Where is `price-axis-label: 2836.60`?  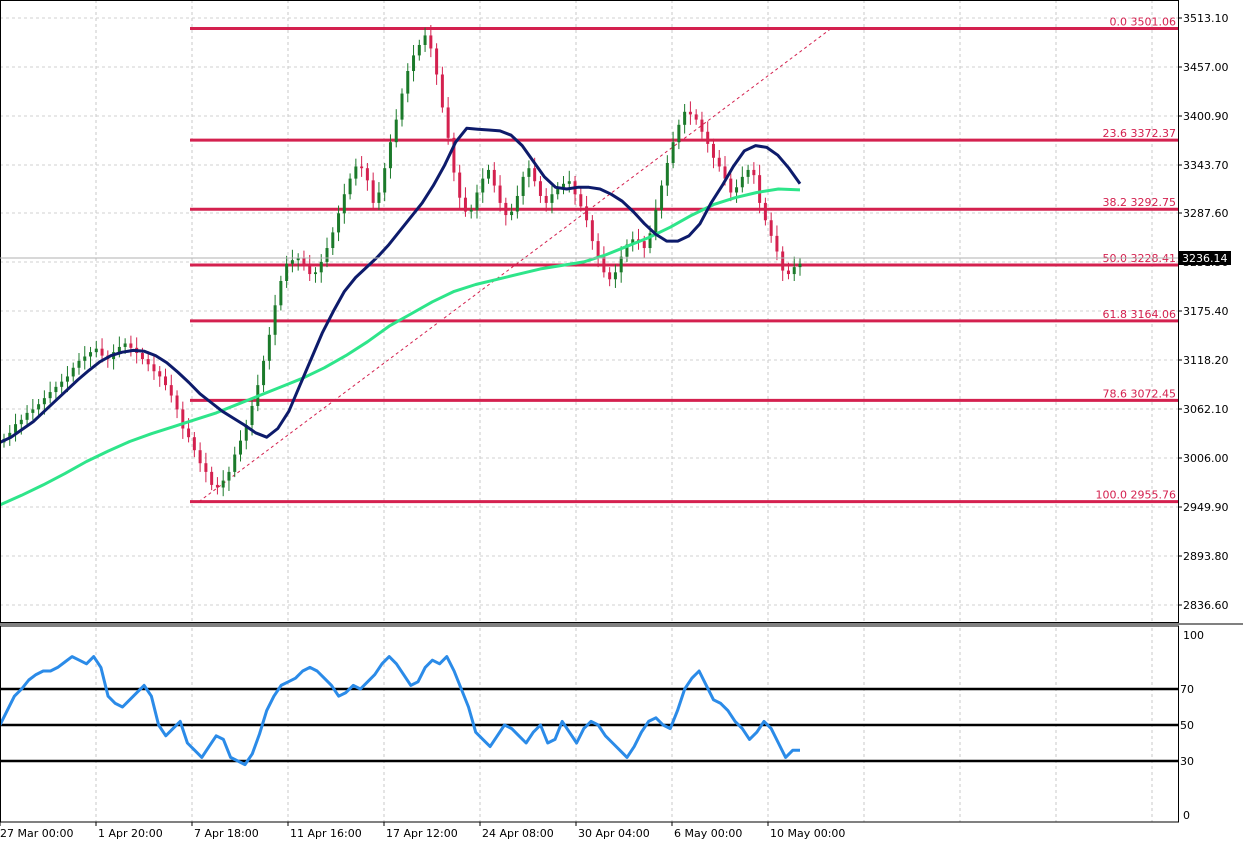 price-axis-label: 2836.60 is located at coordinates (1206, 605).